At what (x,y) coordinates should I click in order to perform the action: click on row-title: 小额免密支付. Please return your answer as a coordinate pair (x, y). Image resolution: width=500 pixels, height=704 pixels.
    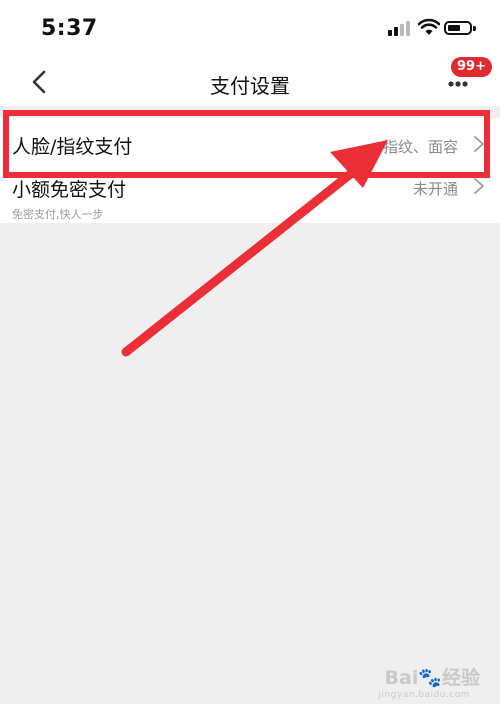
    Looking at the image, I should click on (69, 190).